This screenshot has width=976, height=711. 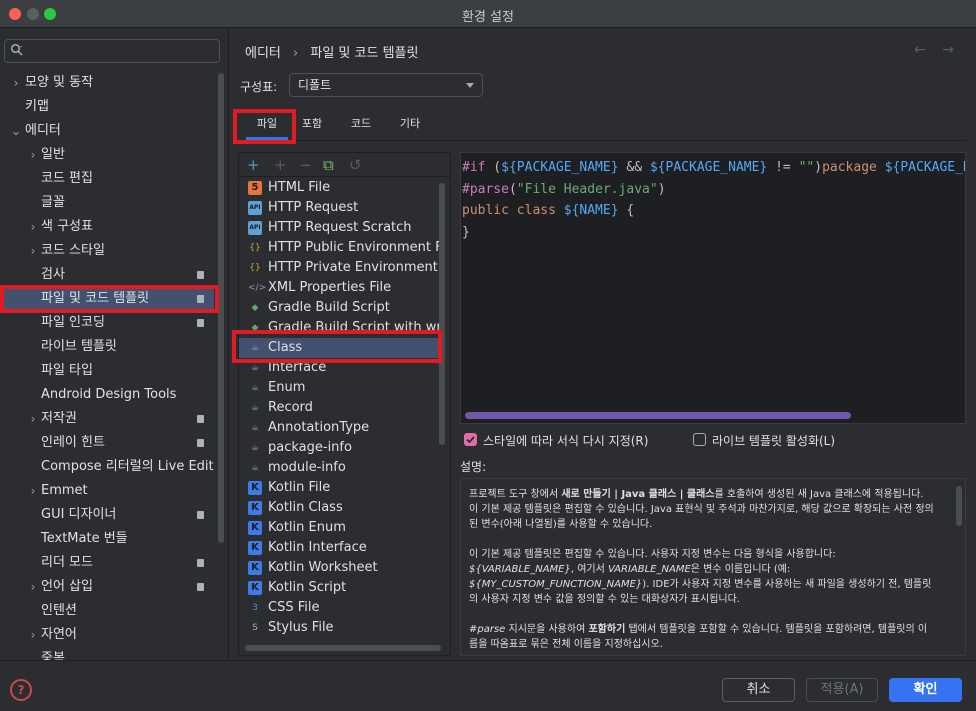 I want to click on code-token: "File Header.java", so click(x=587, y=189).